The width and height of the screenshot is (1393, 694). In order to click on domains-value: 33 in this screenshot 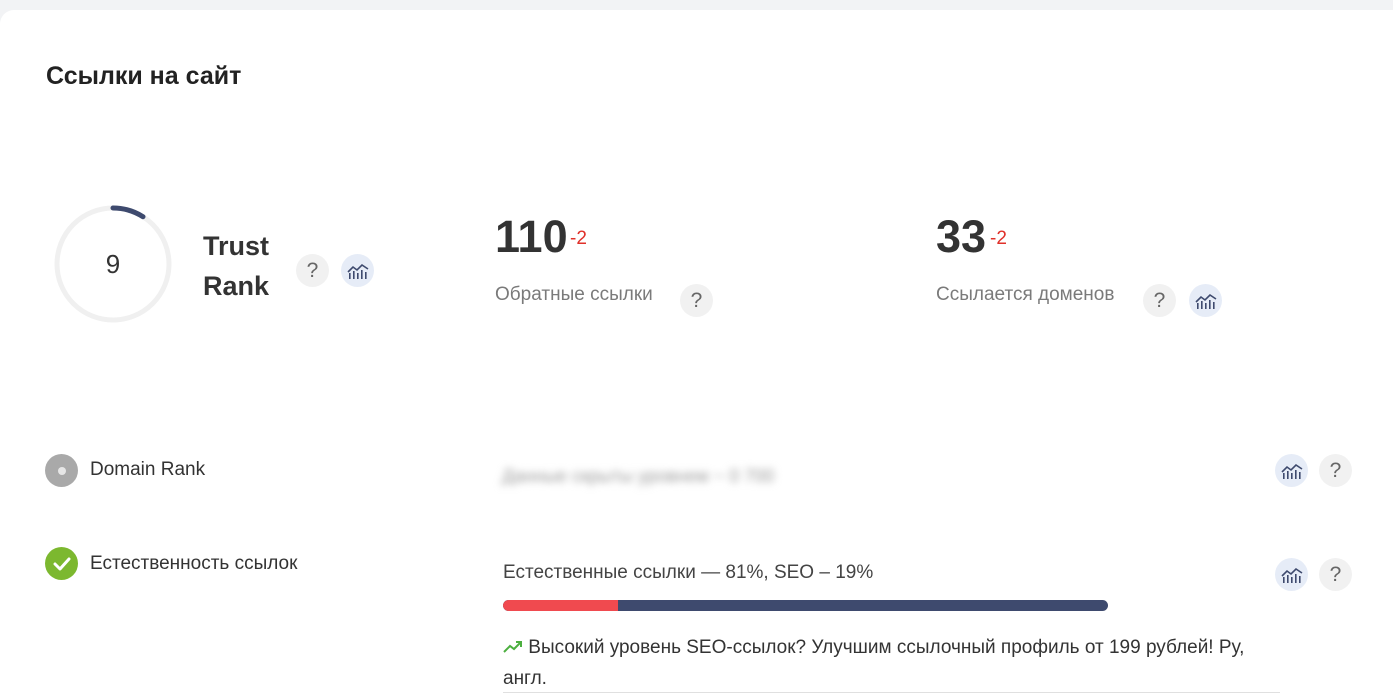, I will do `click(961, 236)`.